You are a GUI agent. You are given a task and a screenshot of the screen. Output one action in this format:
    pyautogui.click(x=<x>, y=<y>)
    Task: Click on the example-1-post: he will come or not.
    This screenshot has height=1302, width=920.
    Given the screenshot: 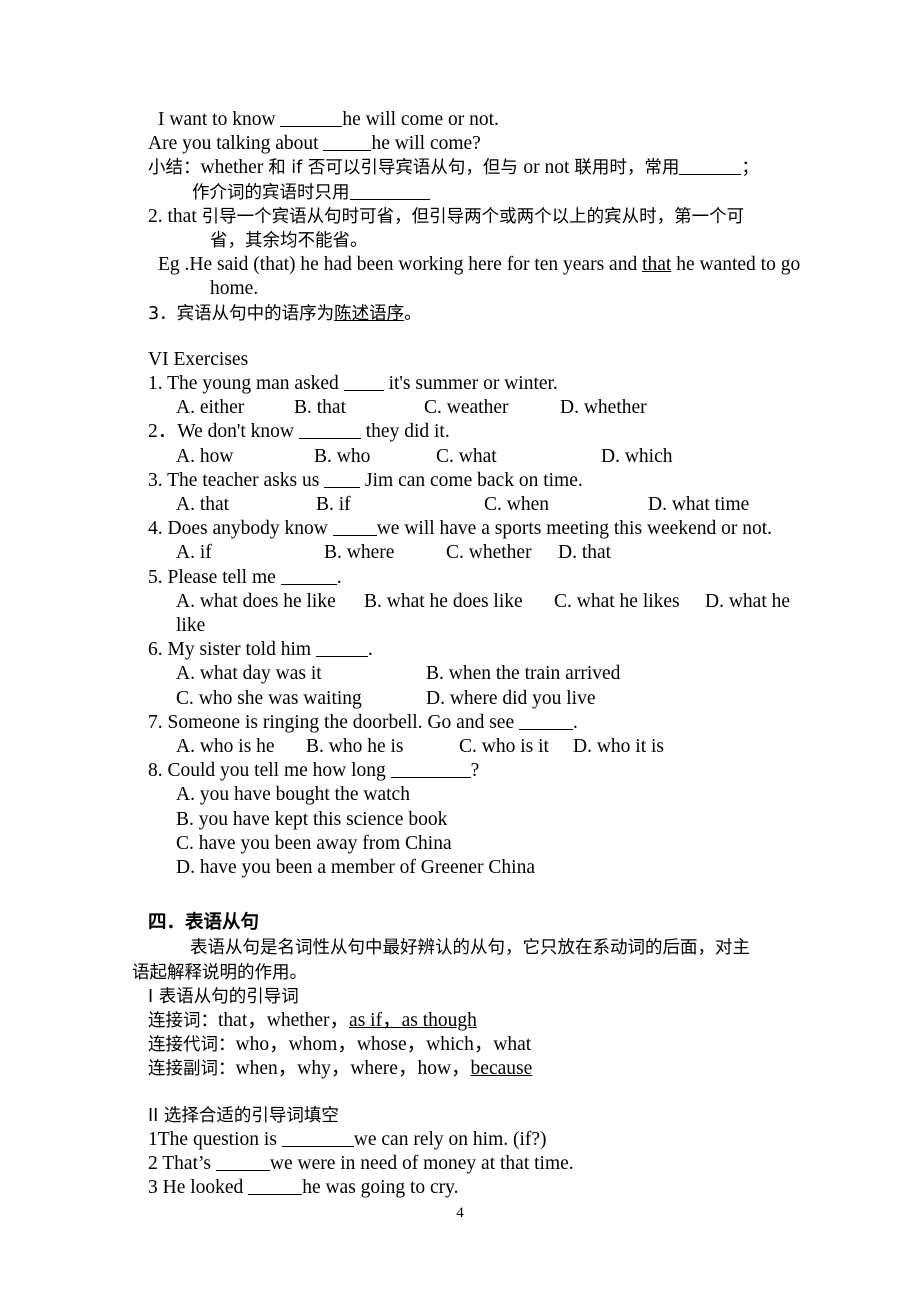 What is the action you would take?
    pyautogui.click(x=420, y=119)
    